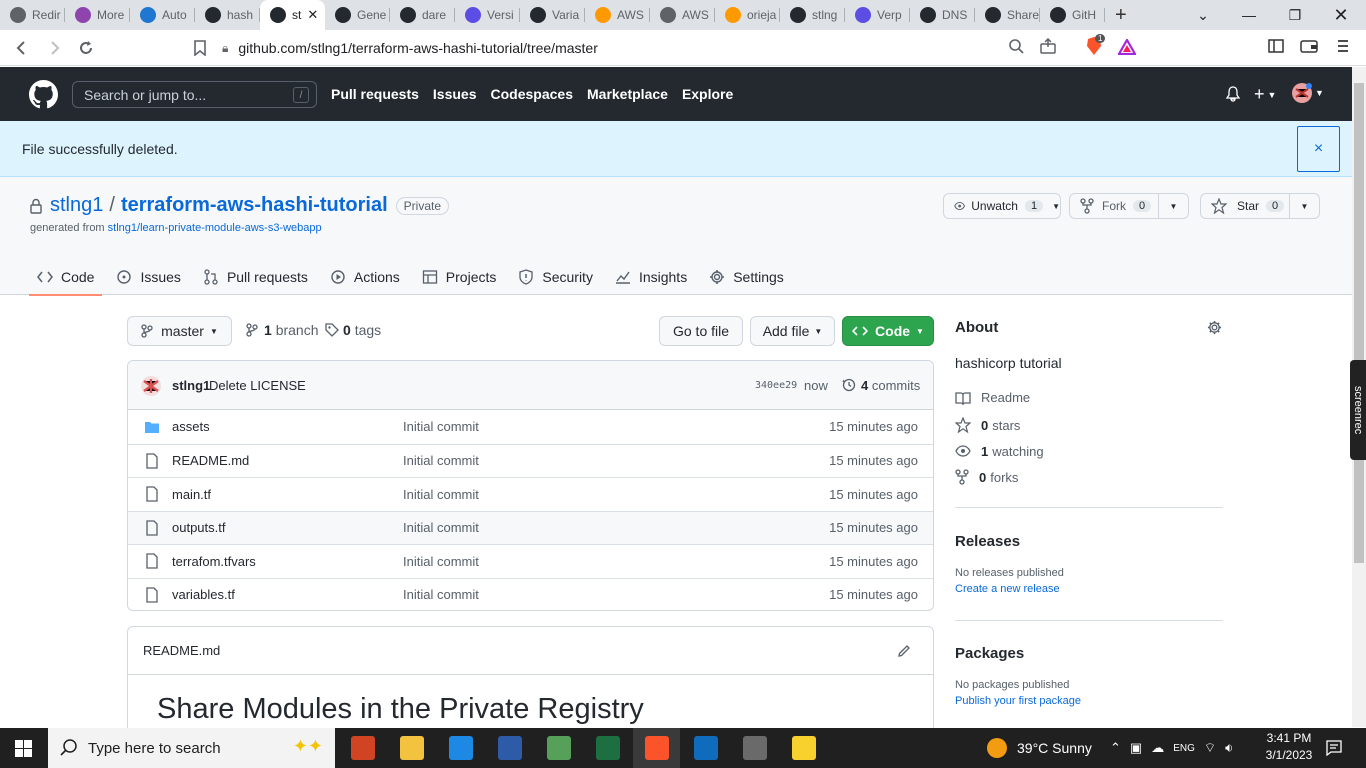 This screenshot has height=768, width=1366. Describe the element at coordinates (148, 277) in the screenshot. I see `tab-issues: Issues` at that location.